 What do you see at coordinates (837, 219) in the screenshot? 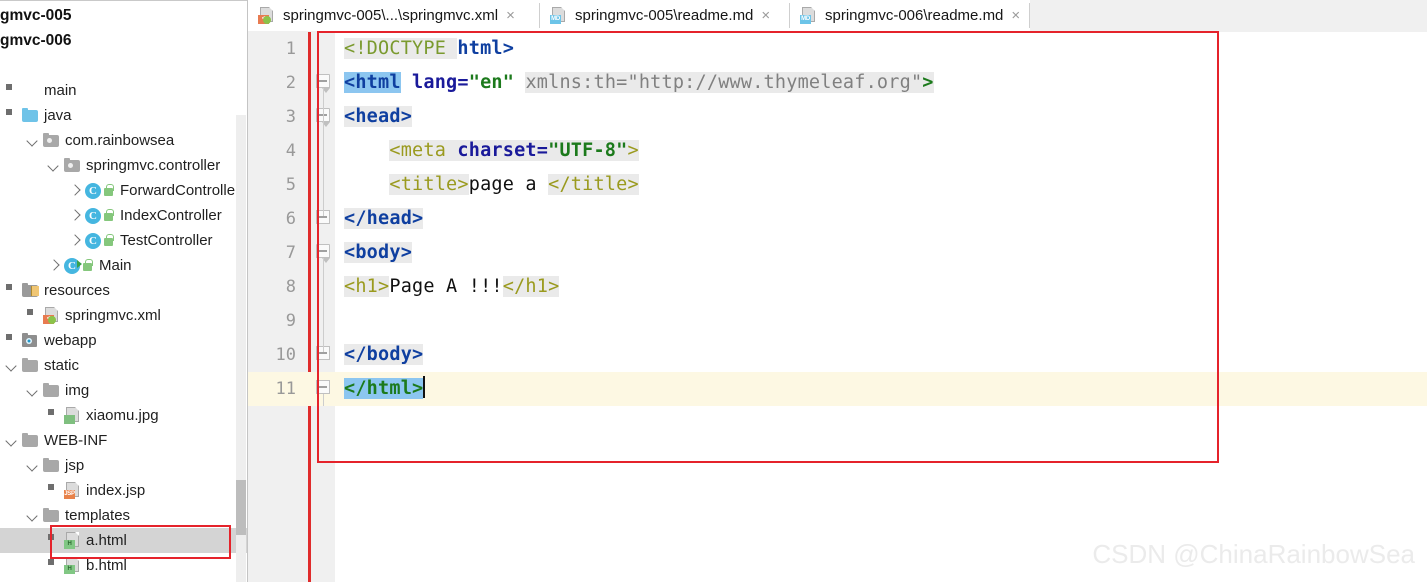
I see `code-line-row: 6 </head>` at bounding box center [837, 219].